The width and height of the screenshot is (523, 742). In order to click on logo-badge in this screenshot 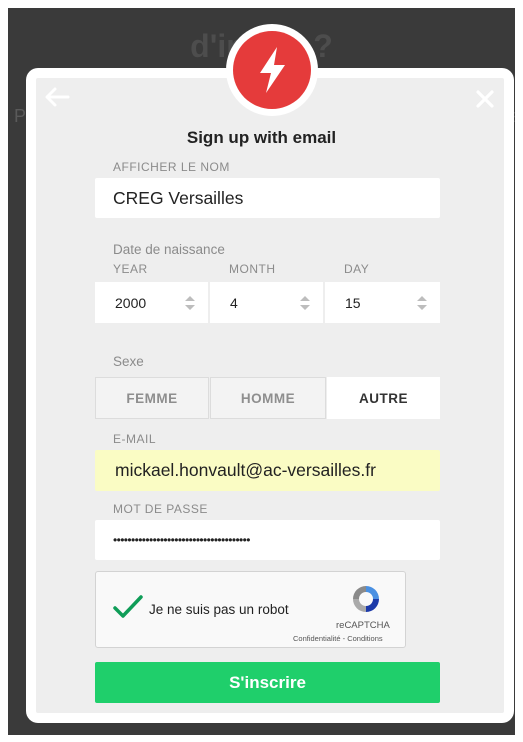, I will do `click(272, 70)`.